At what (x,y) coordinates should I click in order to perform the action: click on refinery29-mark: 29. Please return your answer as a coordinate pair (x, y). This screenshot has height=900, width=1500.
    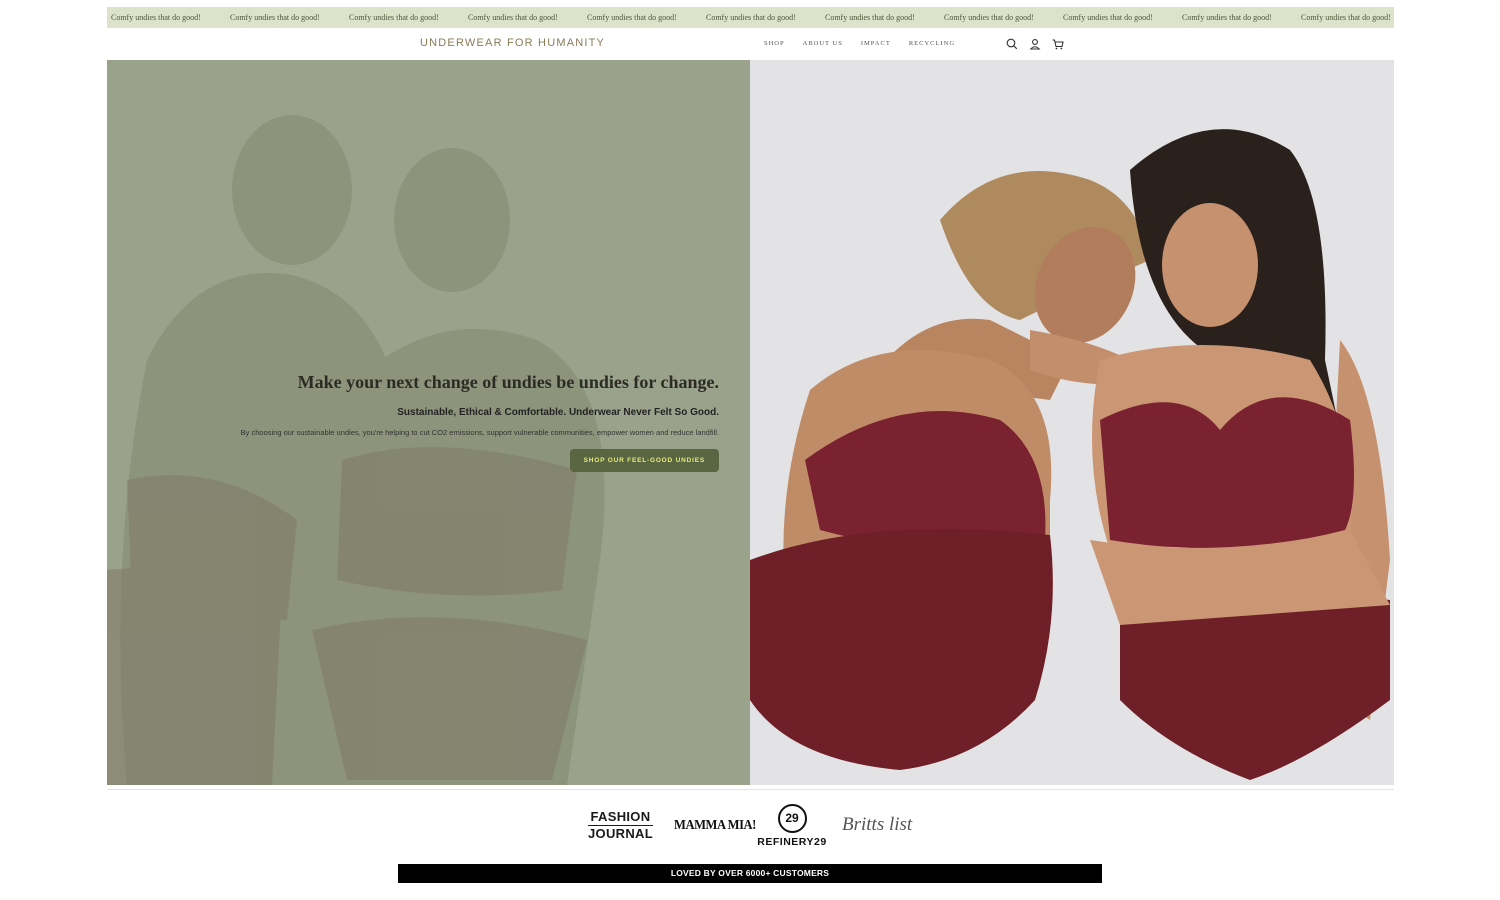
    Looking at the image, I should click on (792, 818).